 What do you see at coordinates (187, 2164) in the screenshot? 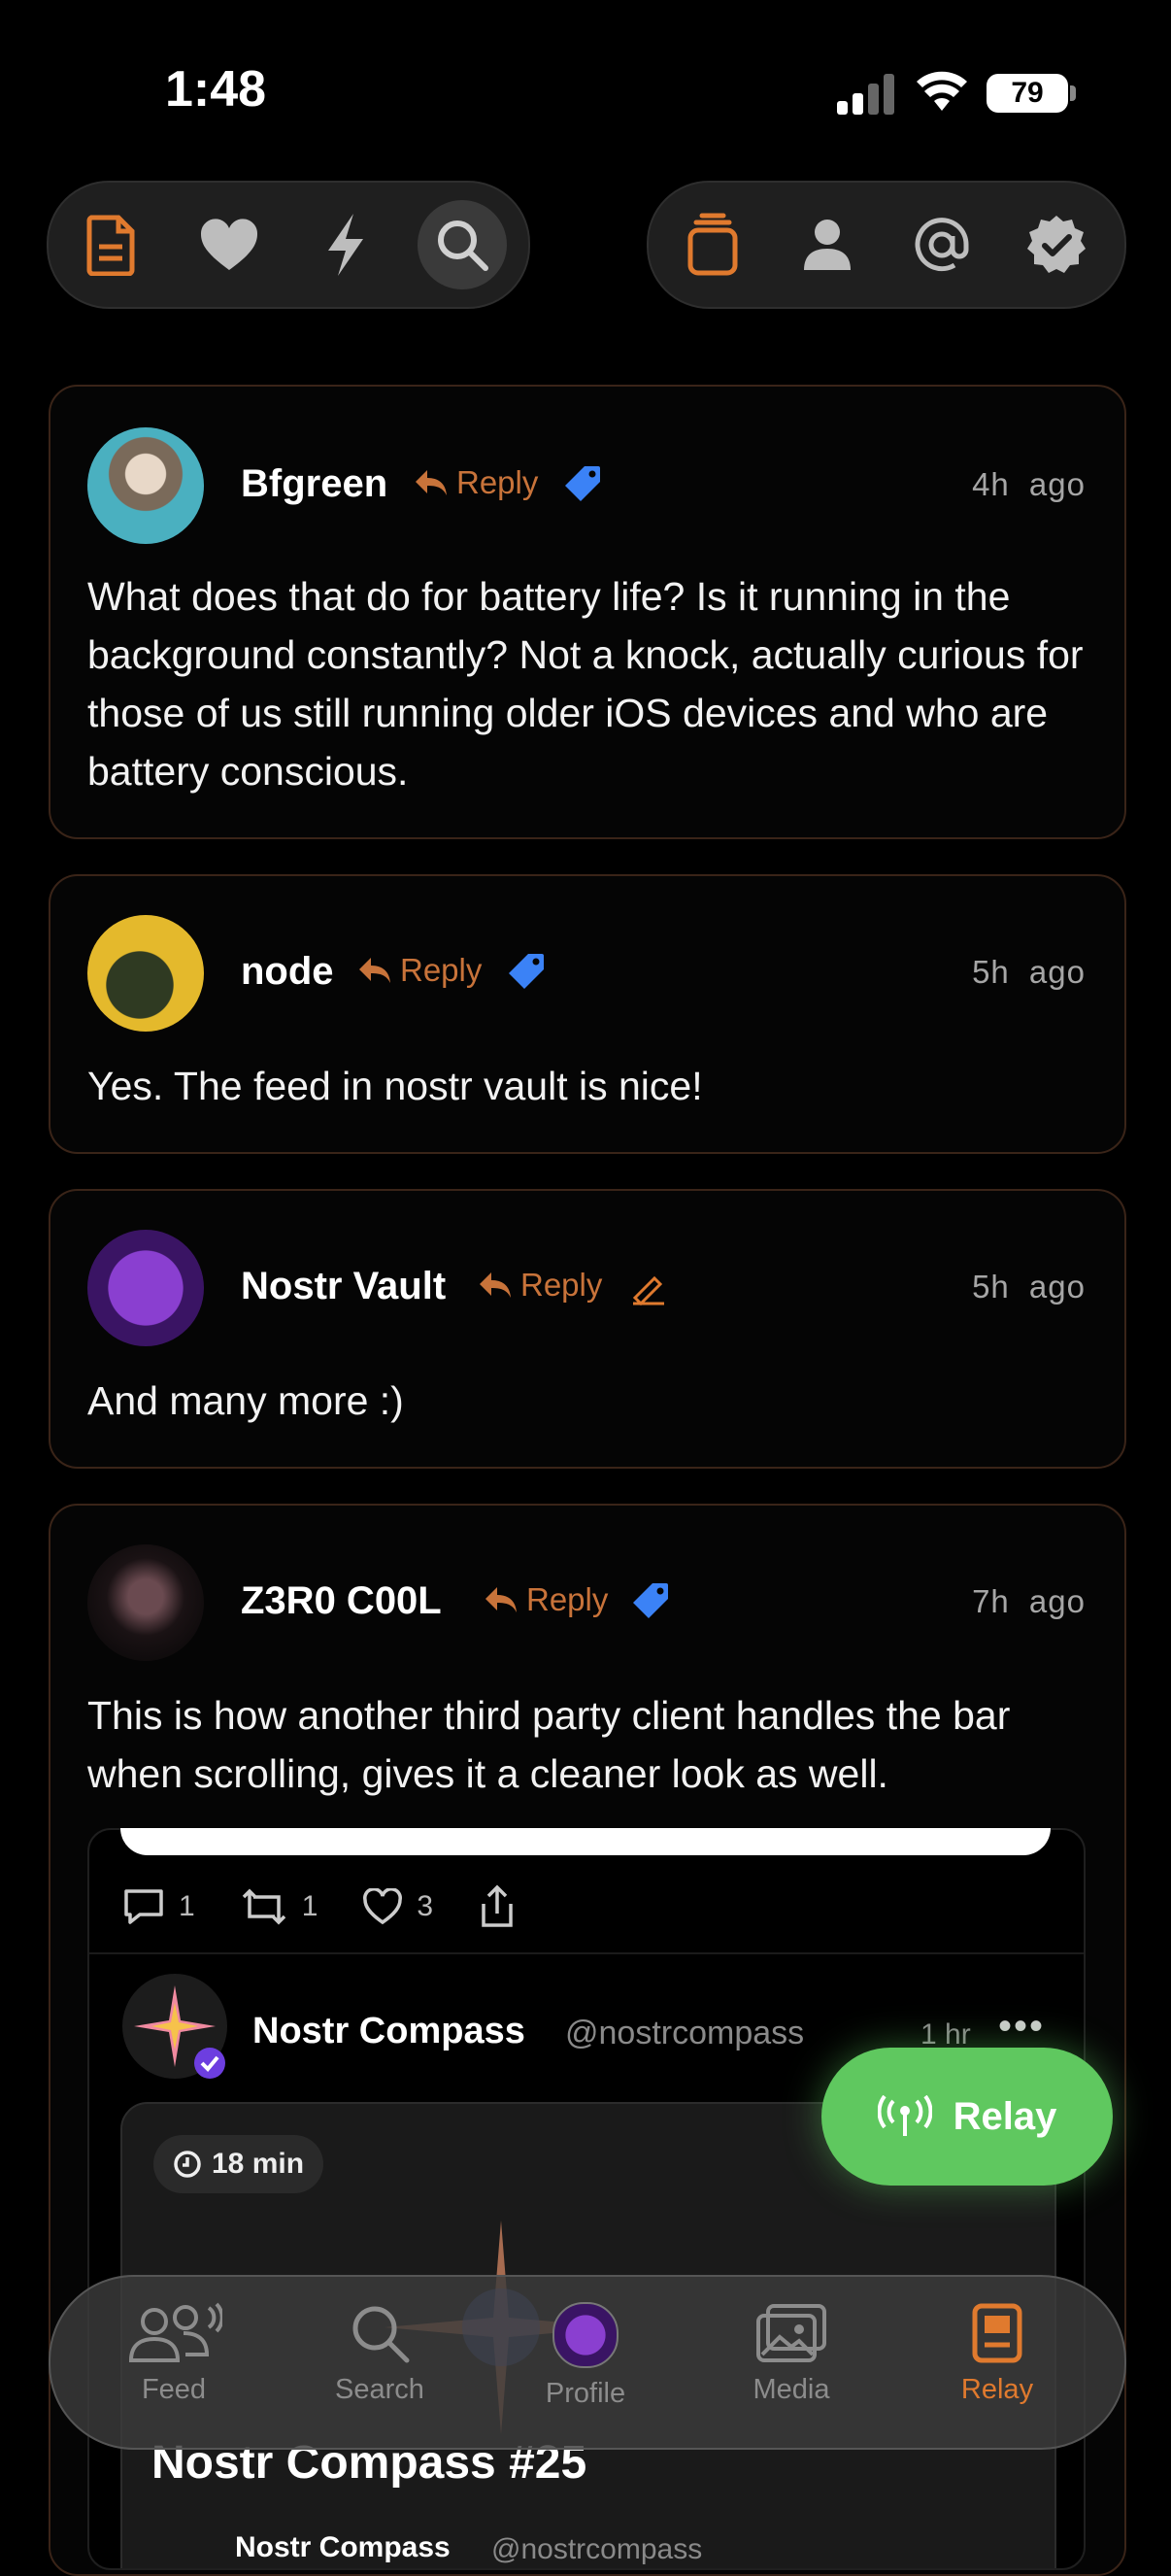
I see `clock-icon` at bounding box center [187, 2164].